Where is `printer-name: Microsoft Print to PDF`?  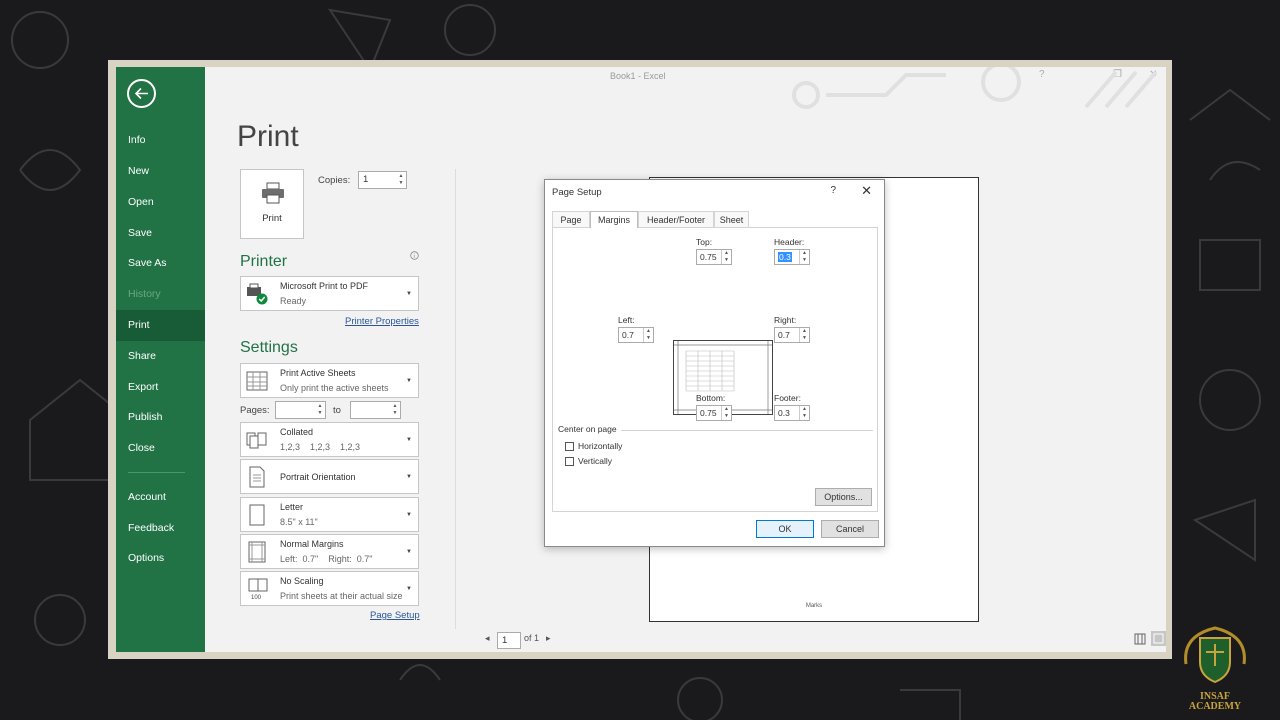 printer-name: Microsoft Print to PDF is located at coordinates (324, 286).